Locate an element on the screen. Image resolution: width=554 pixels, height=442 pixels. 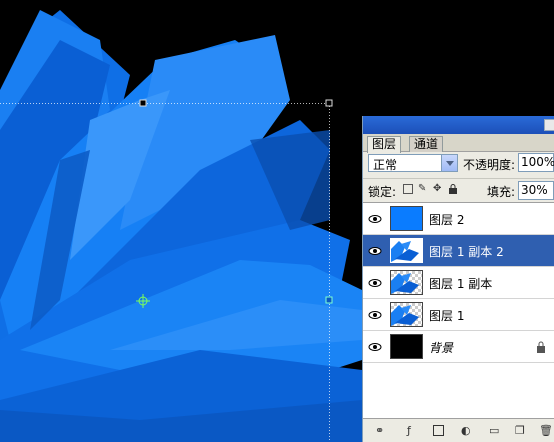
layer-mask-icon is located at coordinates (438, 430).